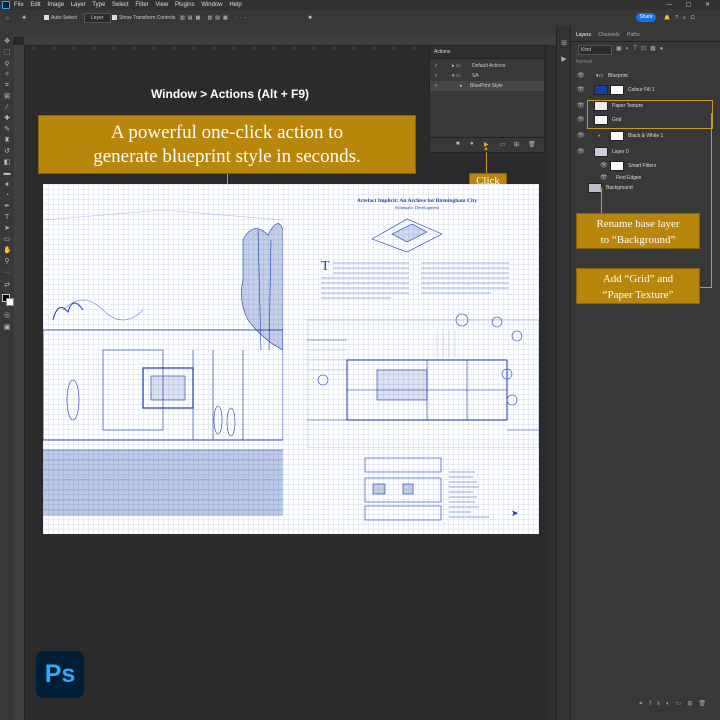  I want to click on show-transform-checkbox: Show Transform Controls, so click(143, 18).